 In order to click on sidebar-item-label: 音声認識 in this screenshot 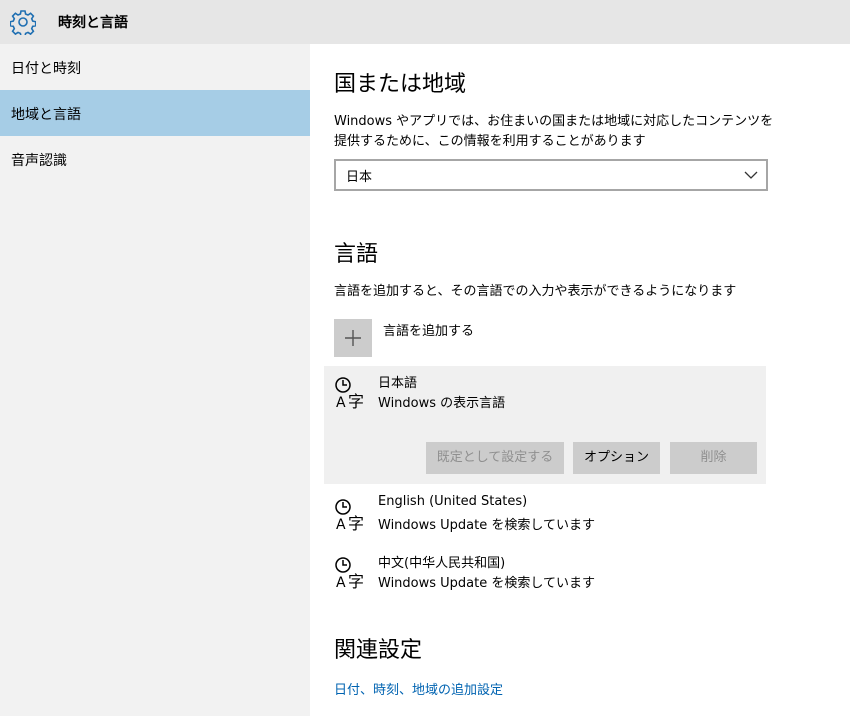, I will do `click(39, 161)`.